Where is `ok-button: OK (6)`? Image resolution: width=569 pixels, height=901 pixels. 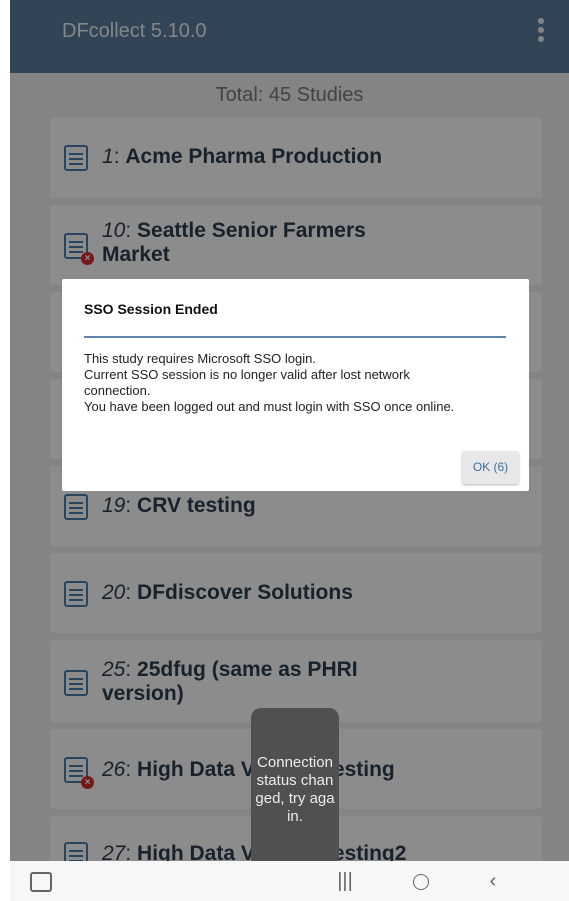 ok-button: OK (6) is located at coordinates (490, 467).